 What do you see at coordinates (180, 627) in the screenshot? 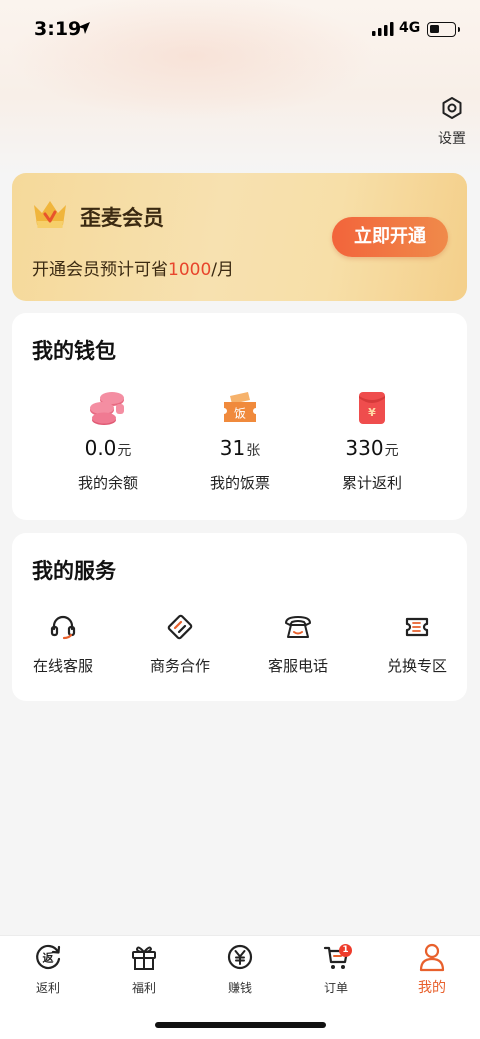
I see `card-icon` at bounding box center [180, 627].